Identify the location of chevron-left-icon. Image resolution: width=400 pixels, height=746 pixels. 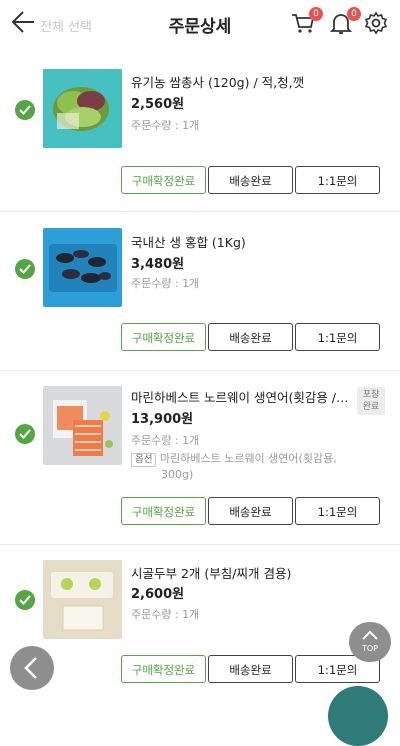
(30, 668).